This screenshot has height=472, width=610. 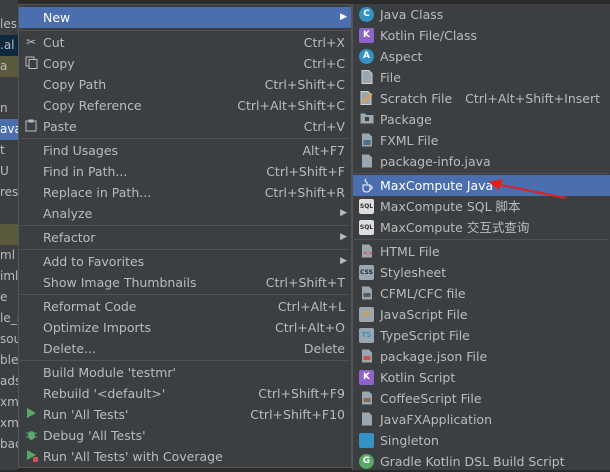 I want to click on submenu-item-label: File, so click(x=390, y=77).